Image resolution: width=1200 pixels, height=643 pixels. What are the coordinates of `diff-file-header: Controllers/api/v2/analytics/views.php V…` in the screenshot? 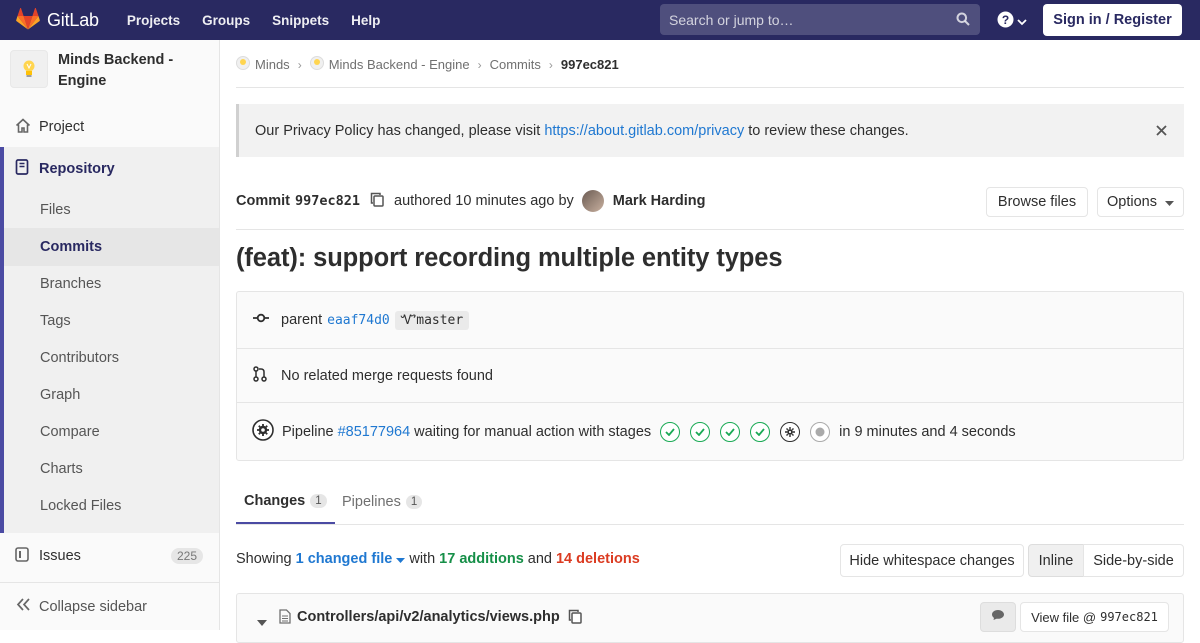 It's located at (710, 618).